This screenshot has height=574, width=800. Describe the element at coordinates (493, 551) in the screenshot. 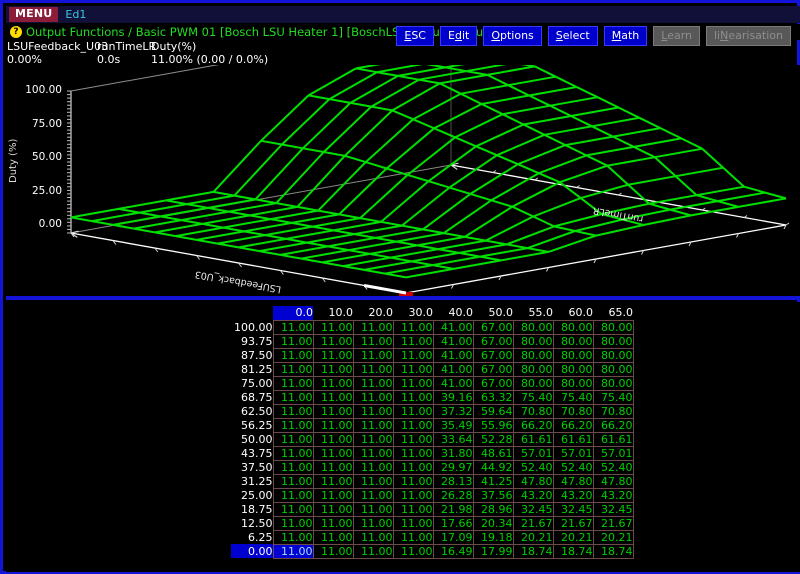

I see `table-cell: 17.99` at that location.